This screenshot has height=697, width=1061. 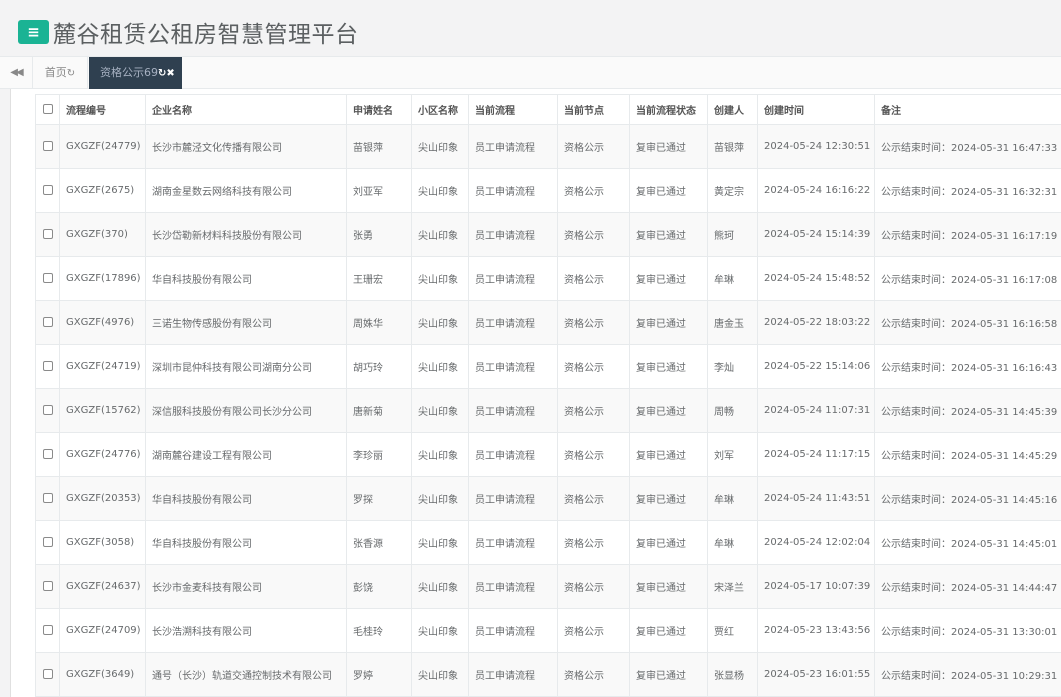 I want to click on table-cell: GXGZF(24719), so click(x=103, y=367).